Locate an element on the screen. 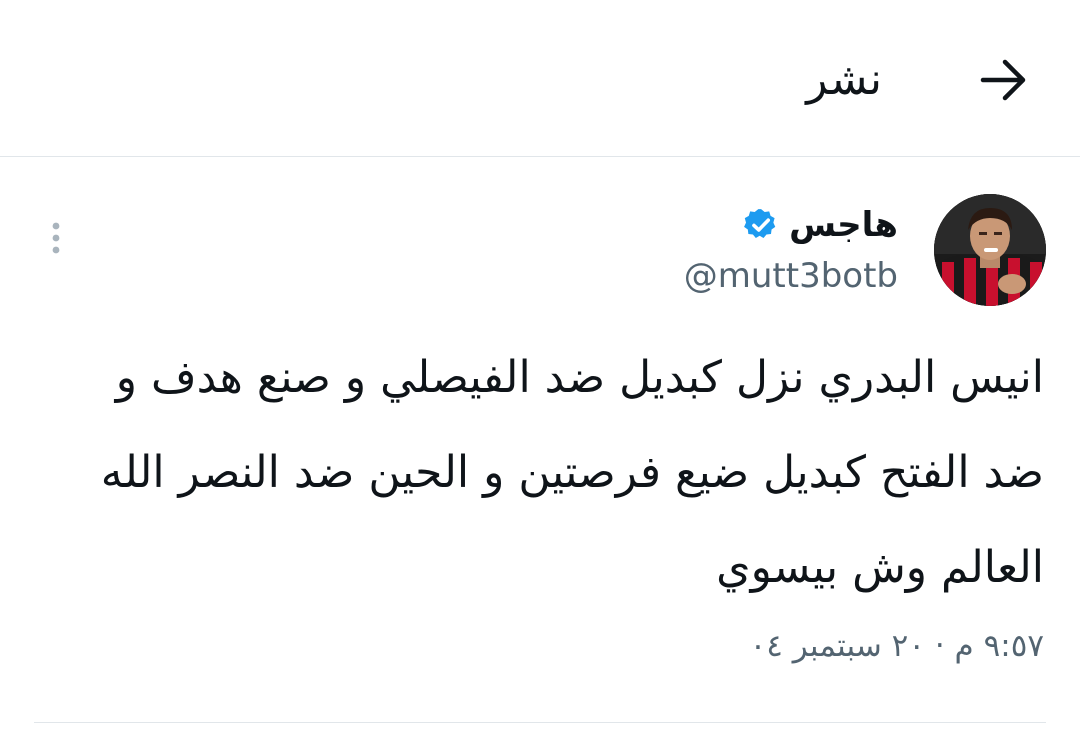 The height and width of the screenshot is (732, 1080). page-title: نشر is located at coordinates (844, 79).